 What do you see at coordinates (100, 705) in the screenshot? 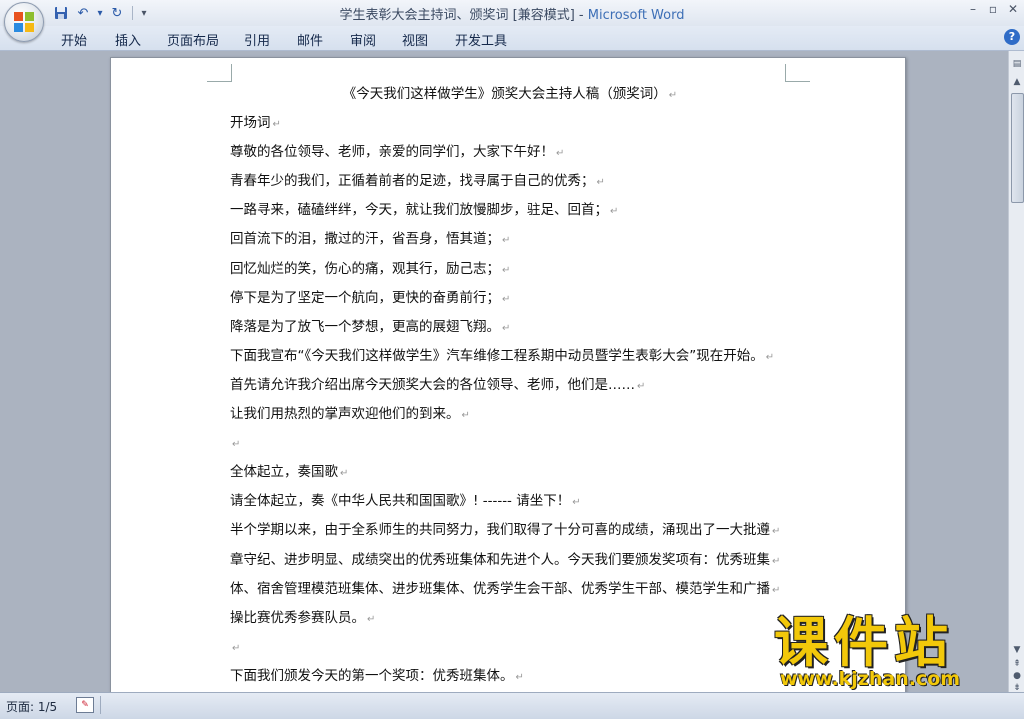
I see `status-divider` at bounding box center [100, 705].